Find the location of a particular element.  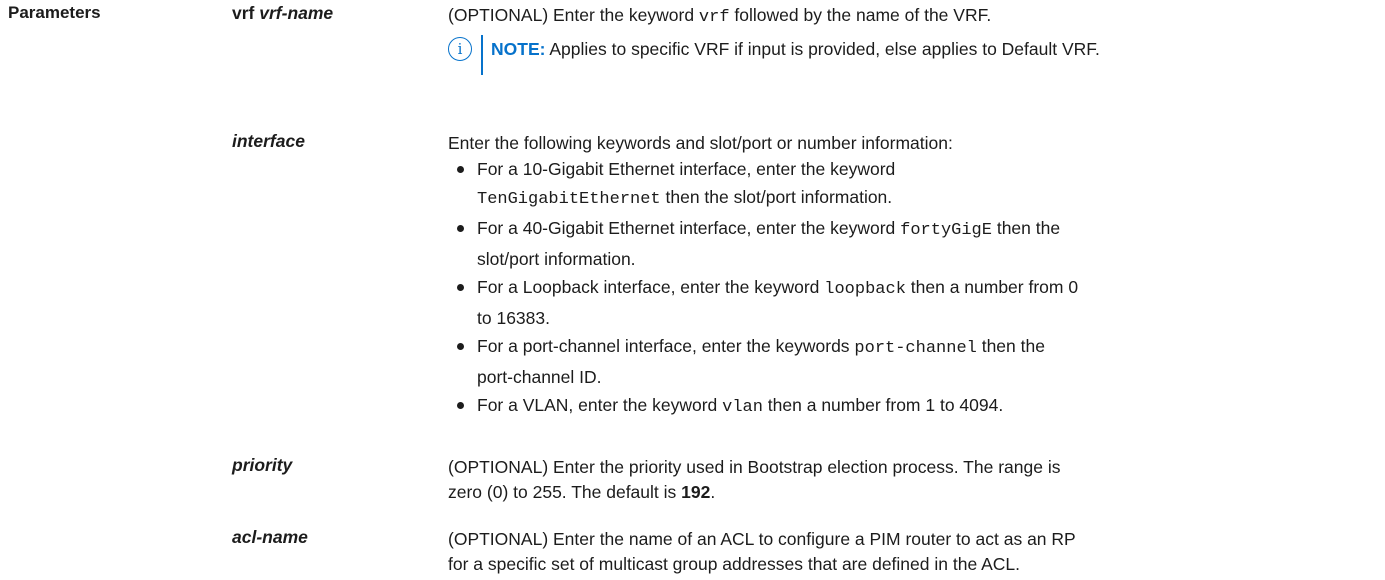

param-term-vrf: vrf vrf-name is located at coordinates (342, 13).